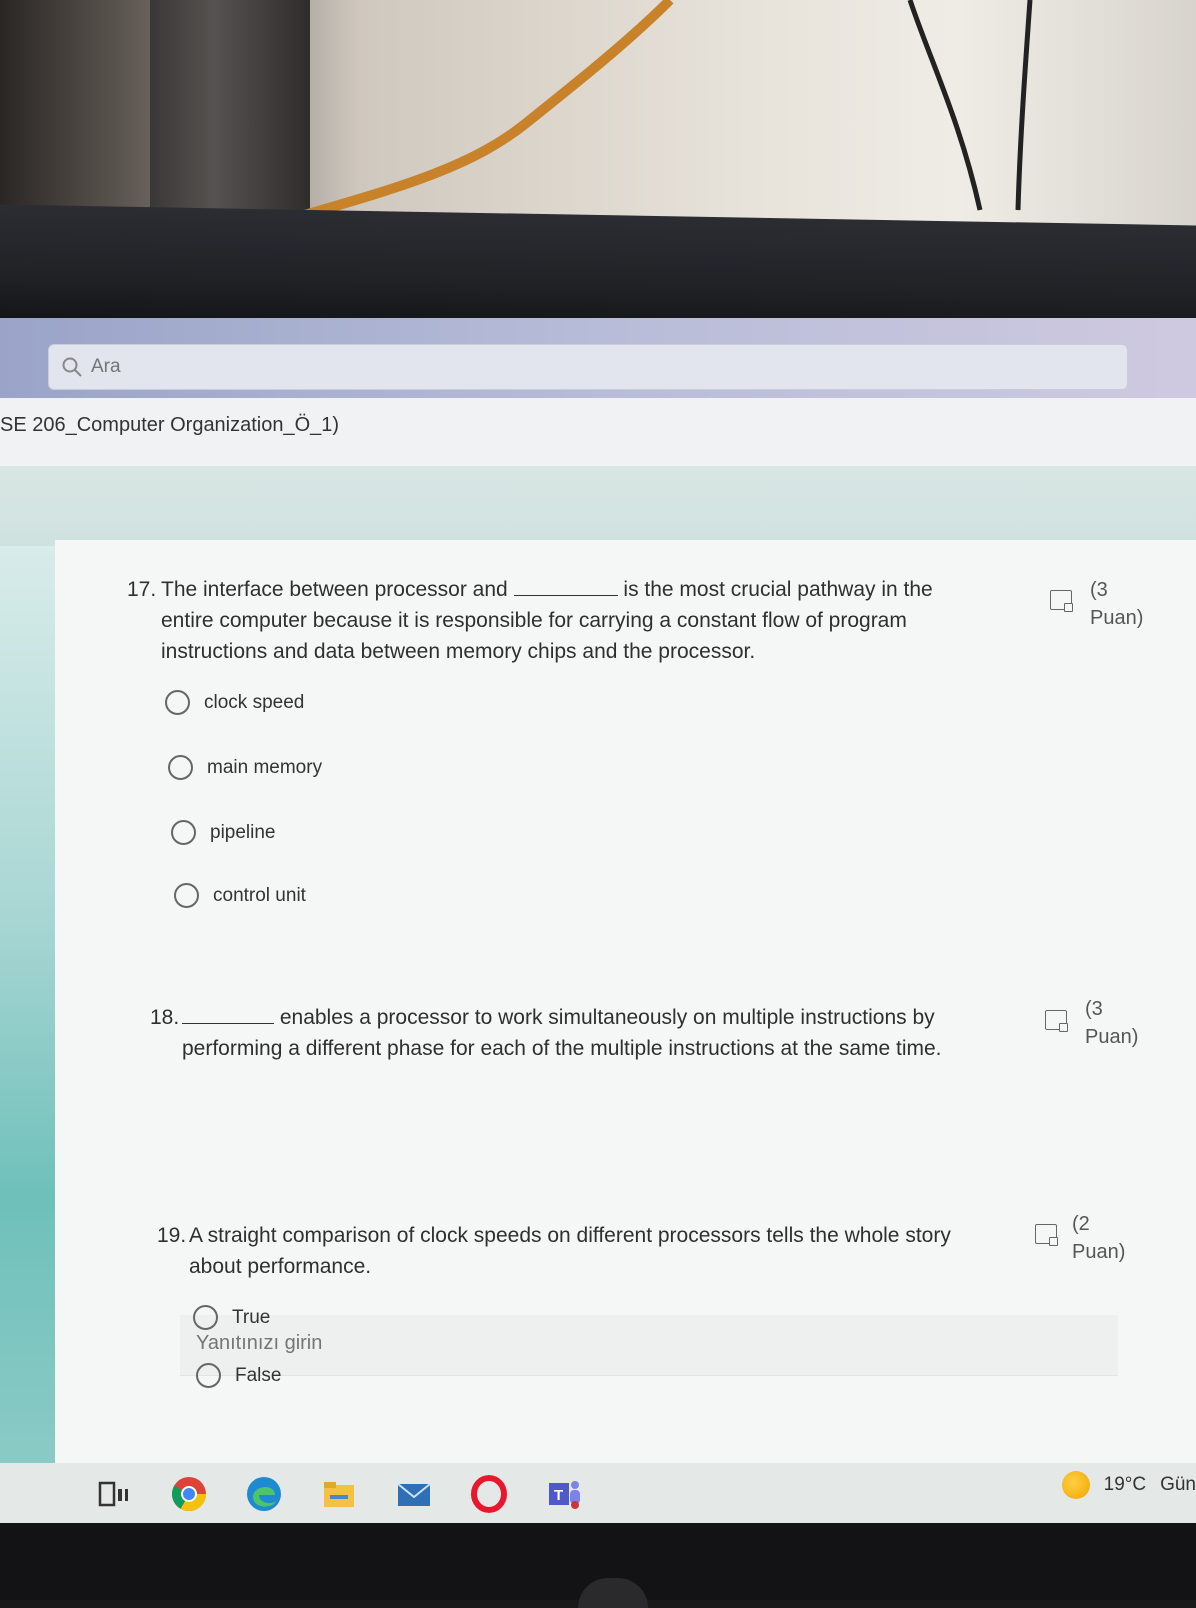 The width and height of the screenshot is (1196, 1608). Describe the element at coordinates (280, 1266) in the screenshot. I see `question-text-line: about performance.` at that location.